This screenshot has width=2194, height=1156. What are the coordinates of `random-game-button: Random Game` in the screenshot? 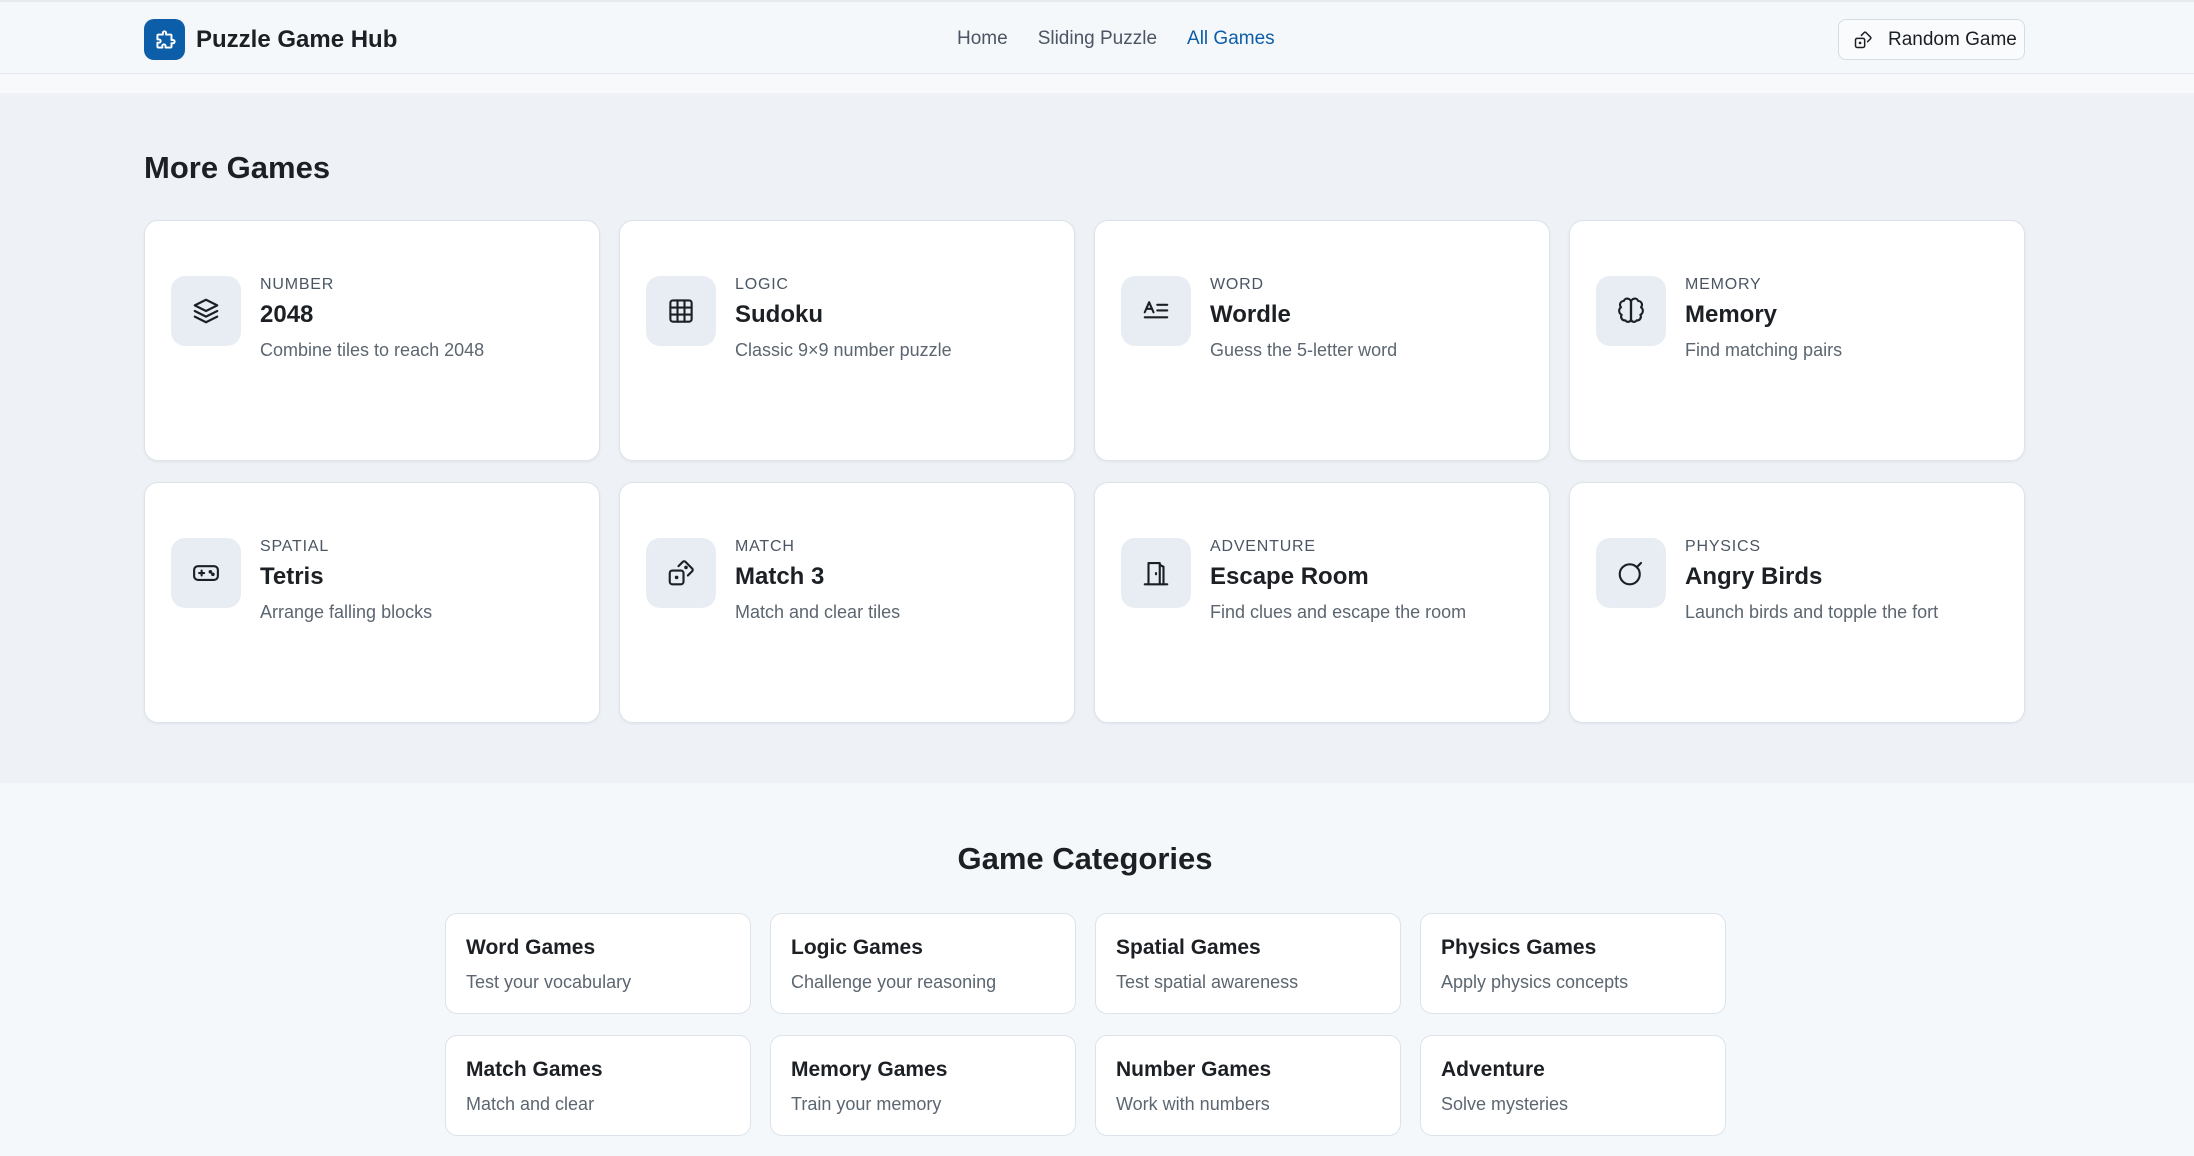 It's located at (1931, 39).